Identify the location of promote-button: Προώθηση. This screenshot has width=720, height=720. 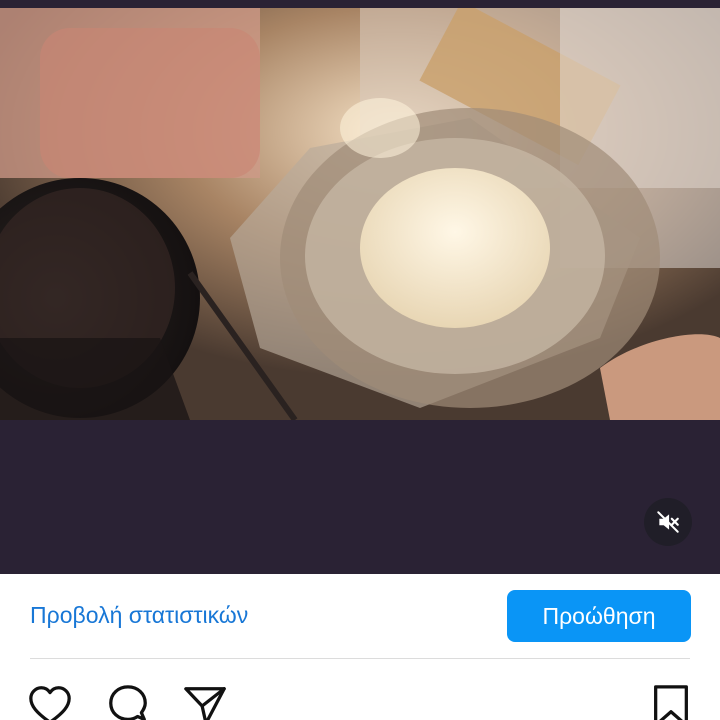
(599, 616).